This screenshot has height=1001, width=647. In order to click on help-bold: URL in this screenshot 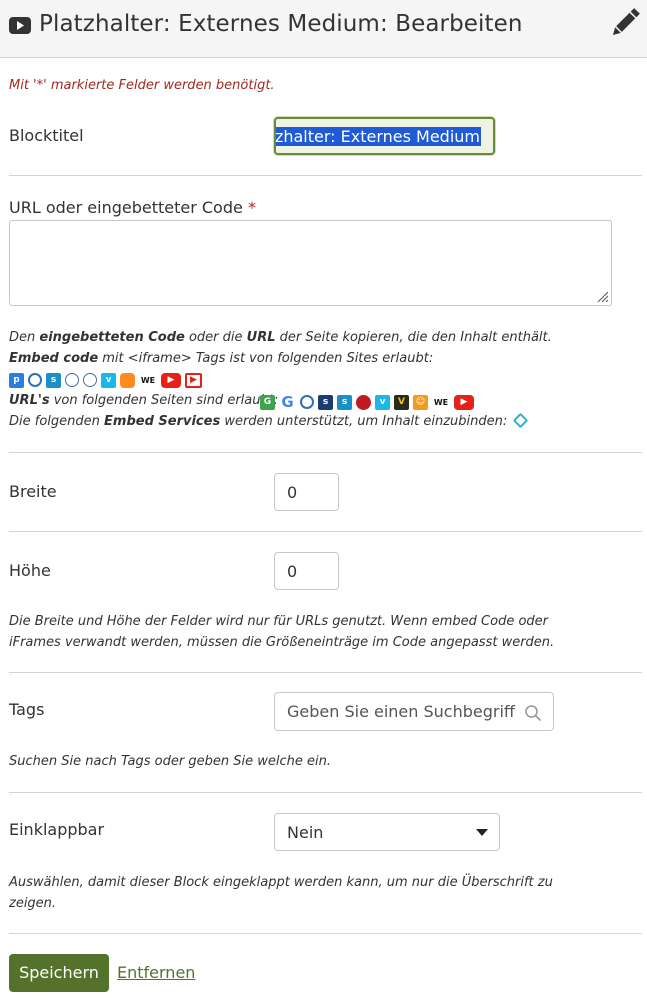, I will do `click(261, 337)`.